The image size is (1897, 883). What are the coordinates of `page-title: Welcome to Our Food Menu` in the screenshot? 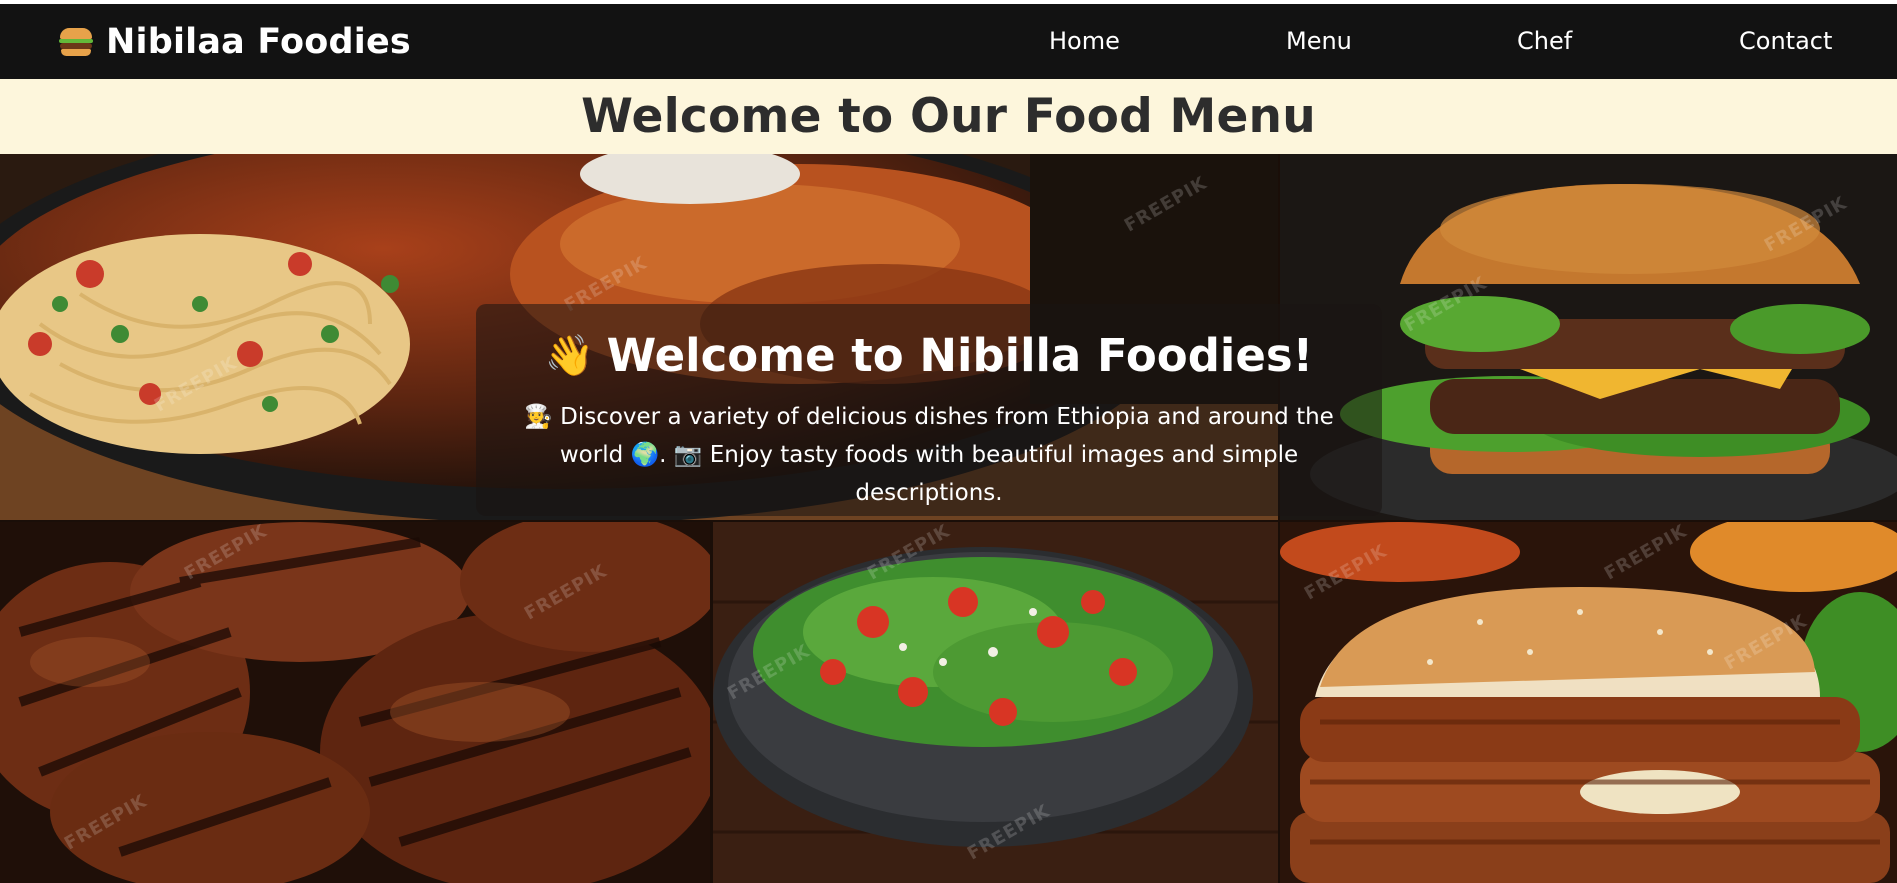 It's located at (948, 116).